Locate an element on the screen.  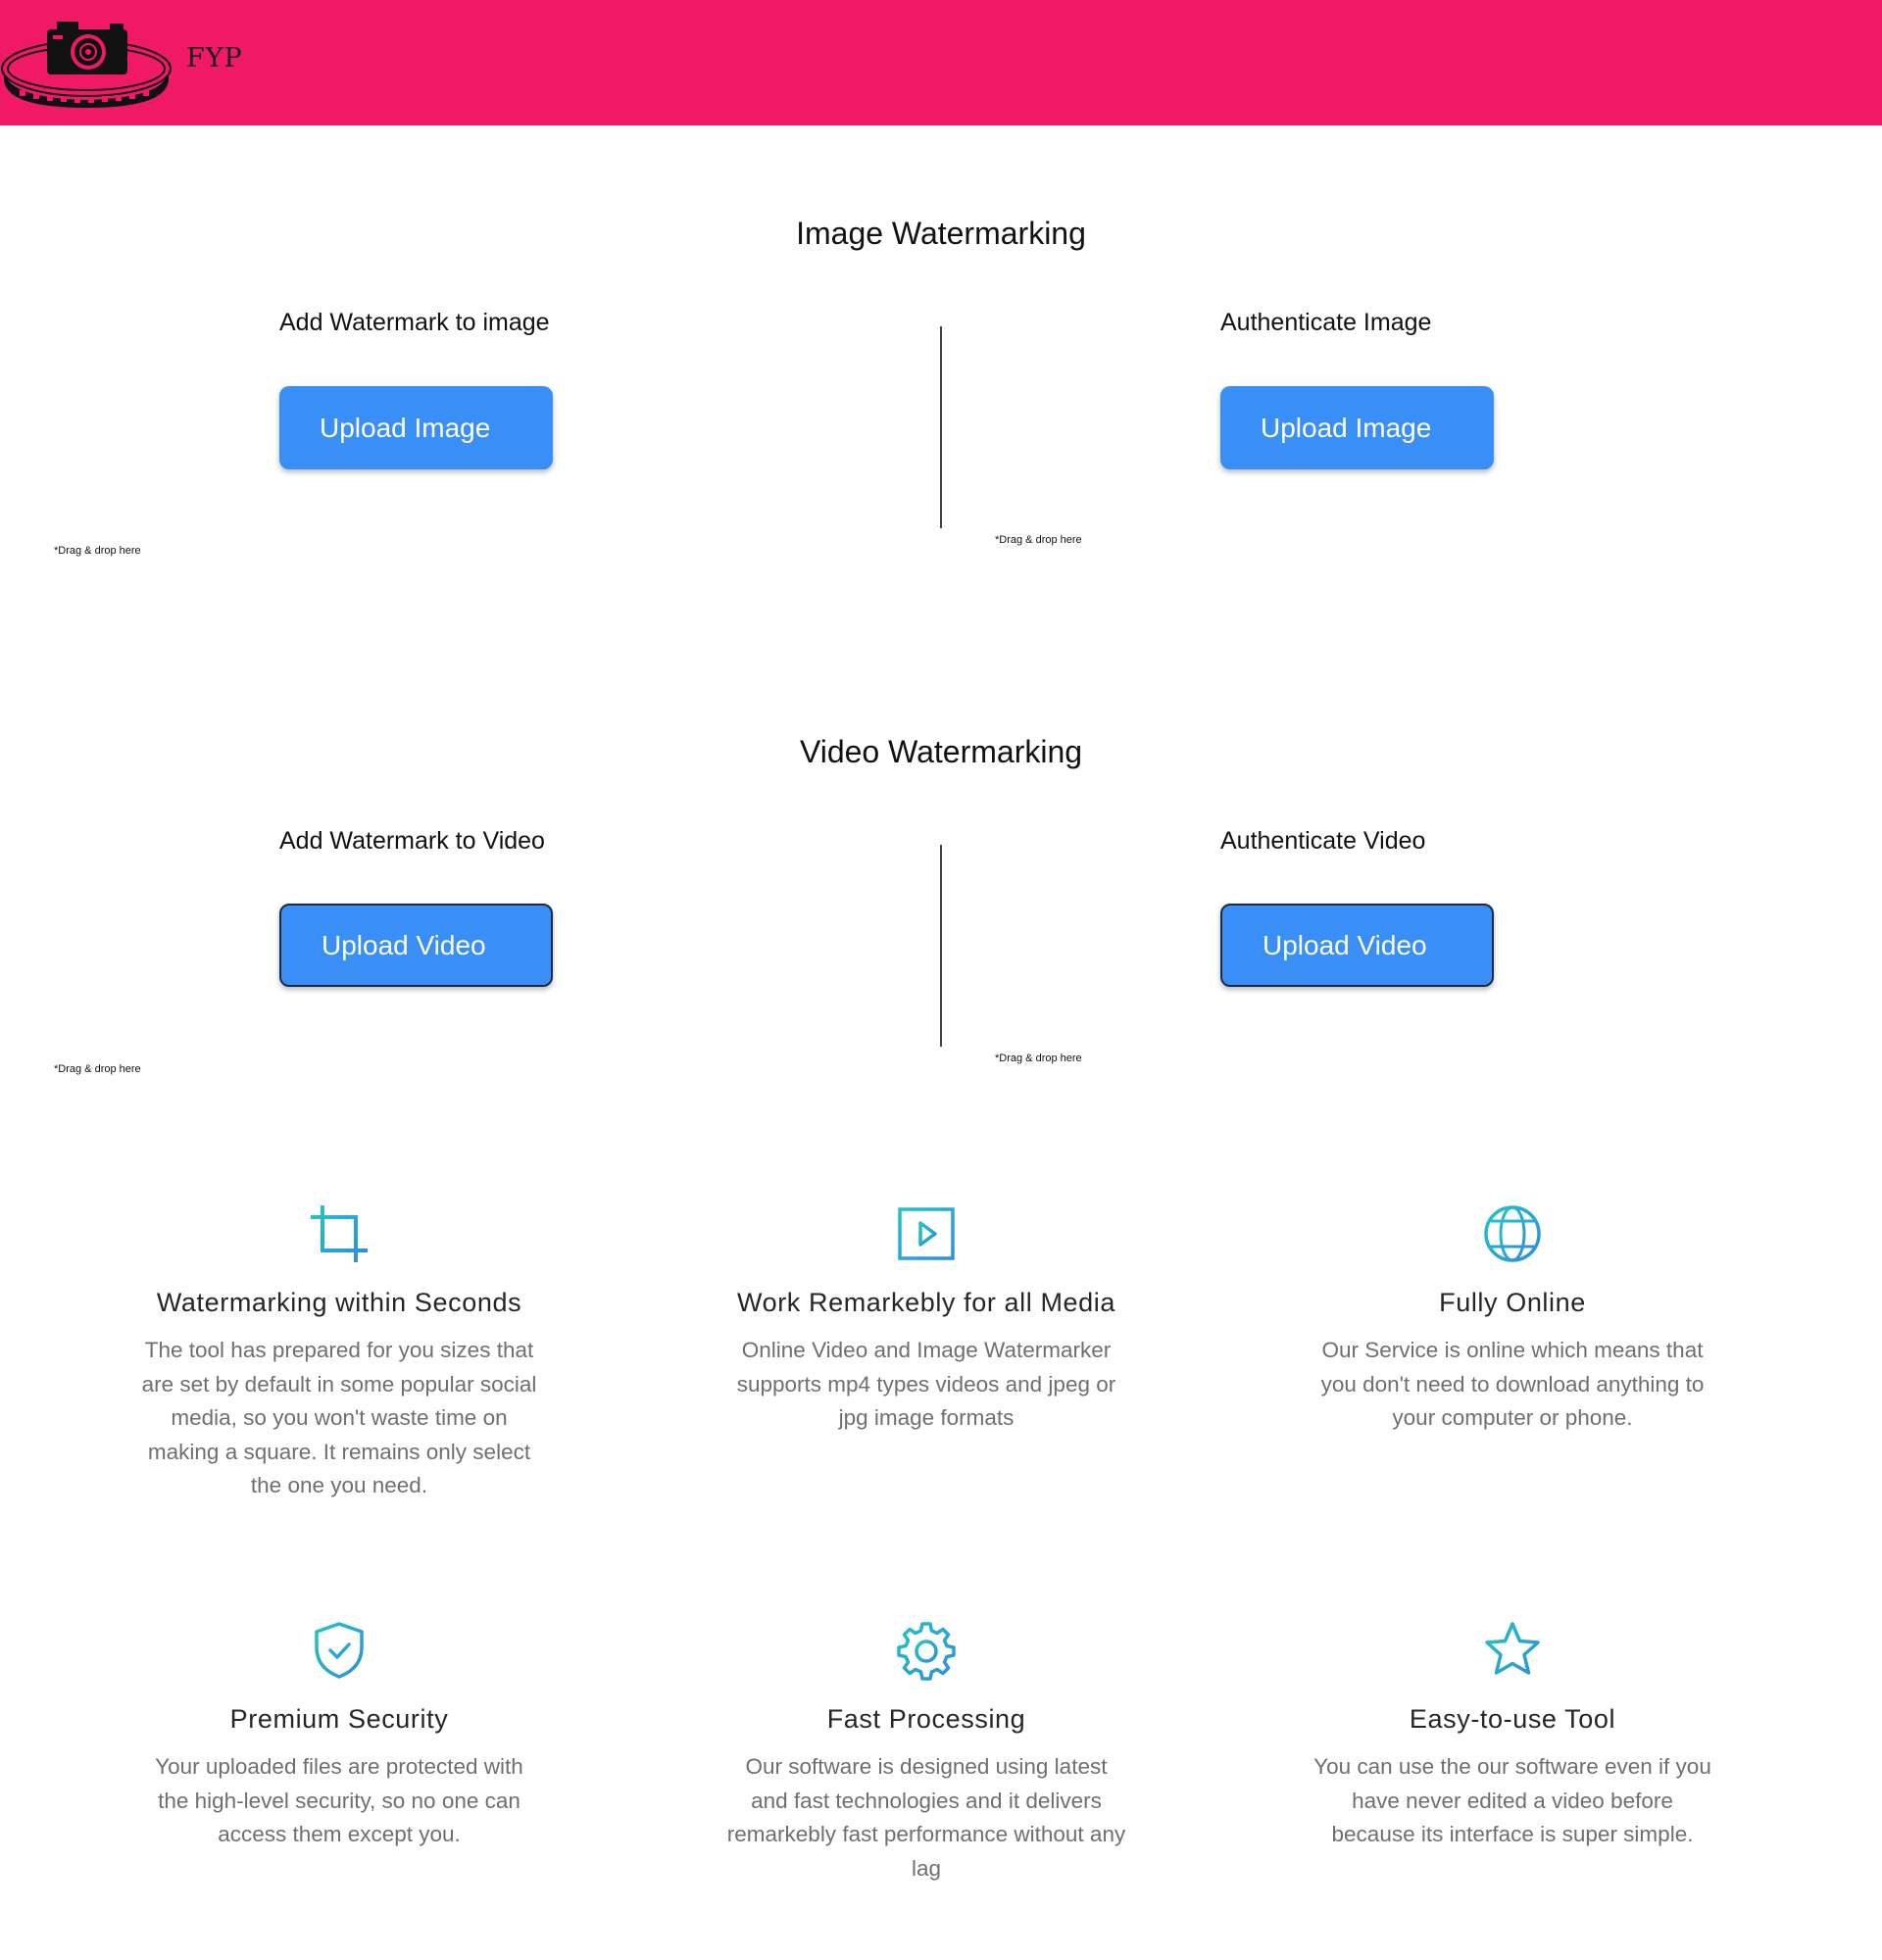
feature-title: Fully Online is located at coordinates (1513, 1302).